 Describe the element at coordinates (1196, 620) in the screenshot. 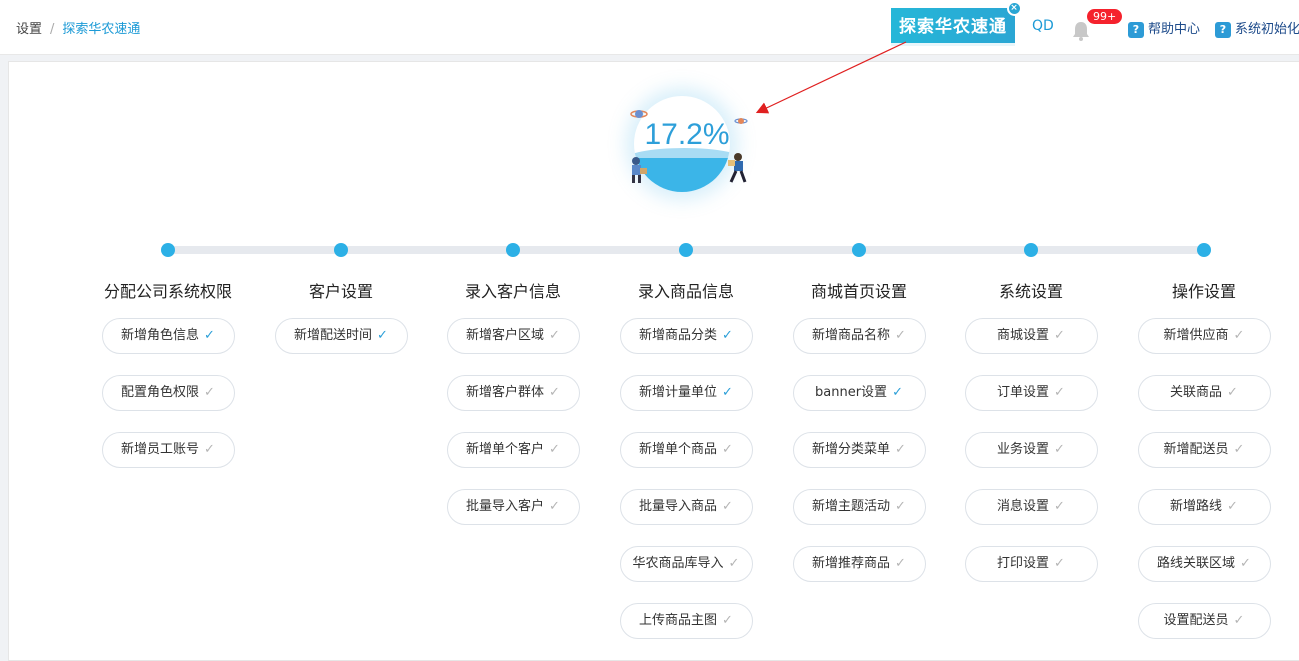

I see `task-label: 设置配送员` at that location.